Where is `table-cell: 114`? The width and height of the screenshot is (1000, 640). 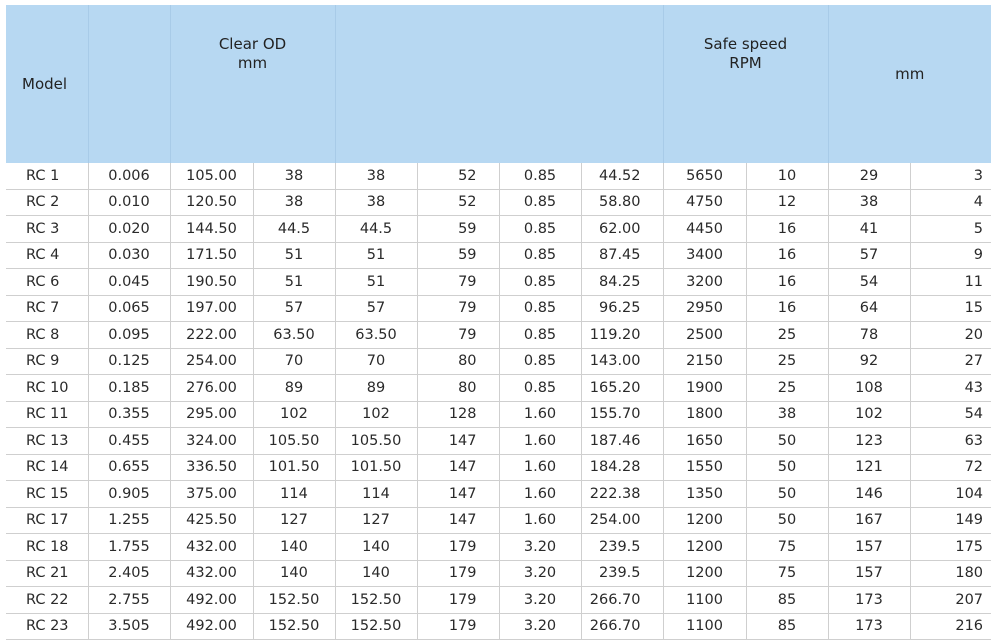 table-cell: 114 is located at coordinates (294, 494).